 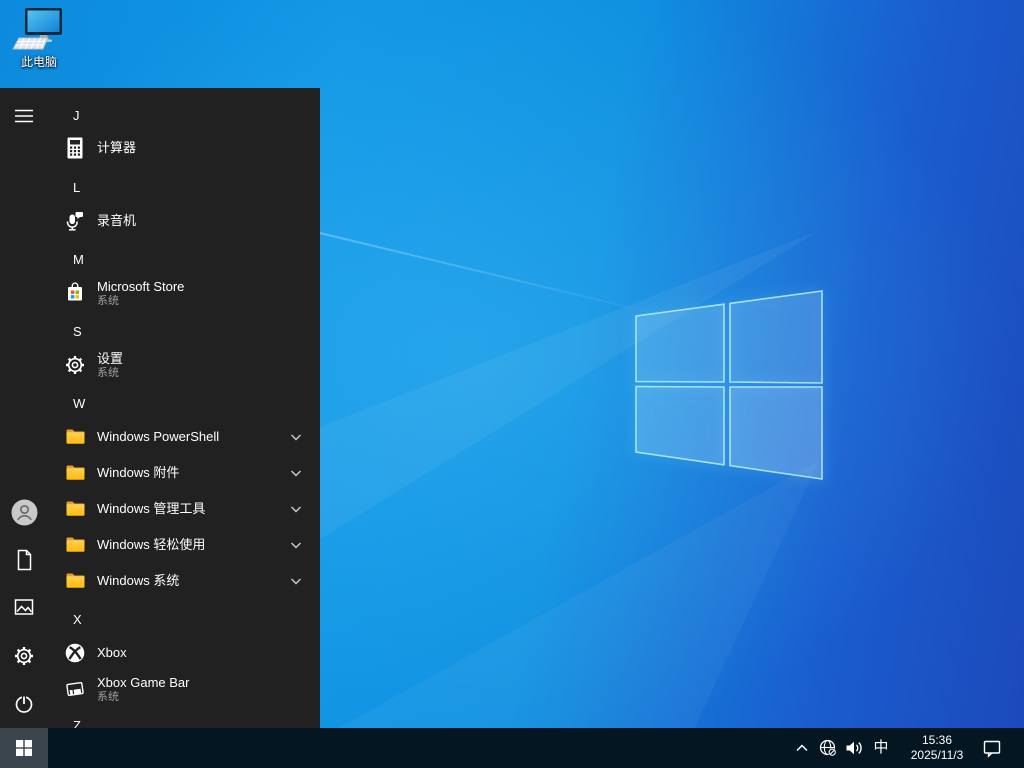 I want to click on start-menu-rail, so click(x=24, y=408).